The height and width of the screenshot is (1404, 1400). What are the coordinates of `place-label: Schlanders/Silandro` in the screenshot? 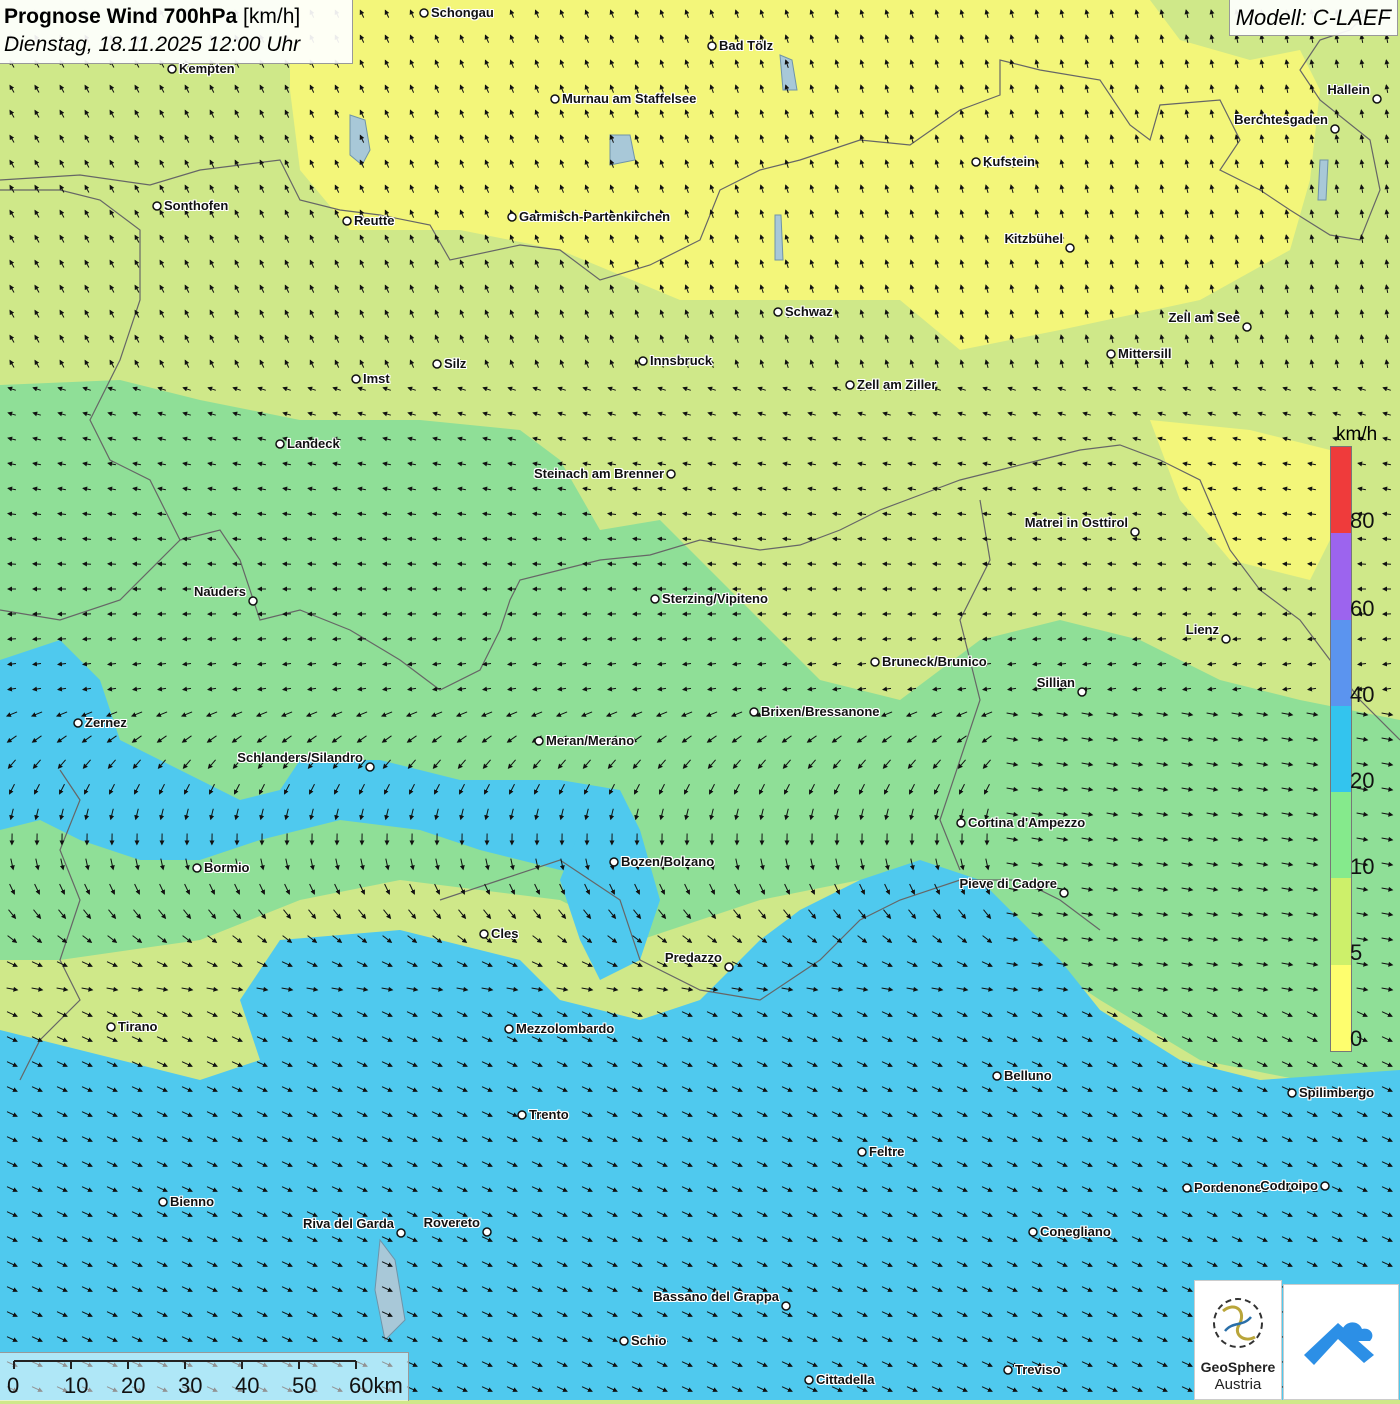 It's located at (300, 757).